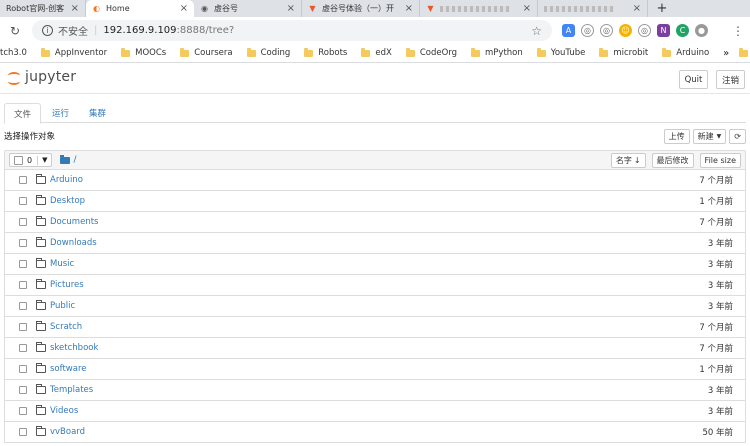  What do you see at coordinates (47, 30) in the screenshot?
I see `info-icon: i` at bounding box center [47, 30].